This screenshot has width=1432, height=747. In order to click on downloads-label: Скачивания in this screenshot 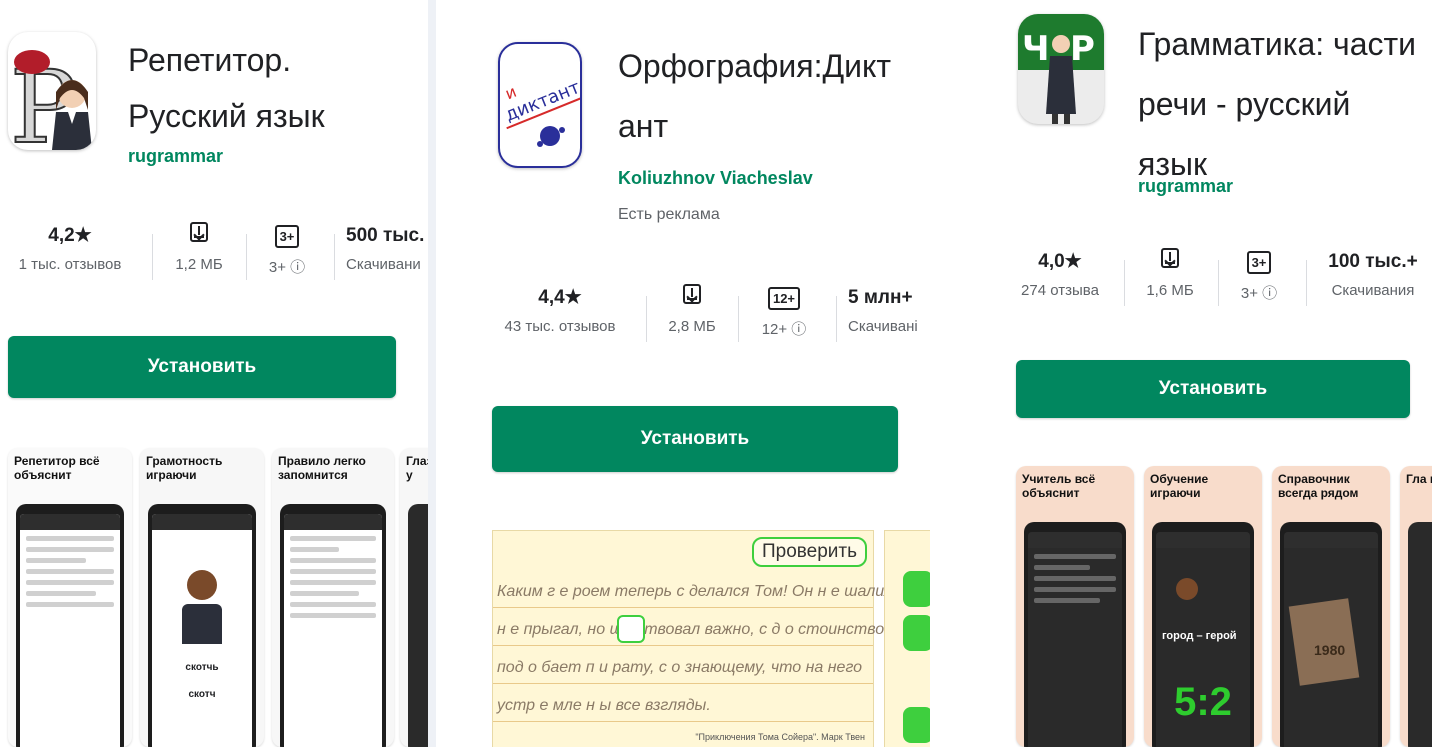, I will do `click(1373, 290)`.